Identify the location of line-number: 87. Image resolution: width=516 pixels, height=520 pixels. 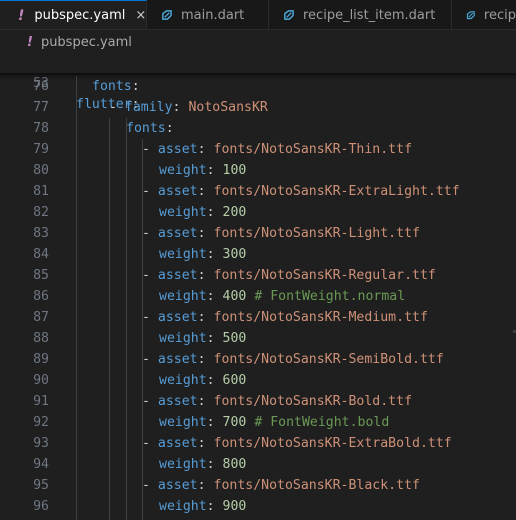
(41, 317).